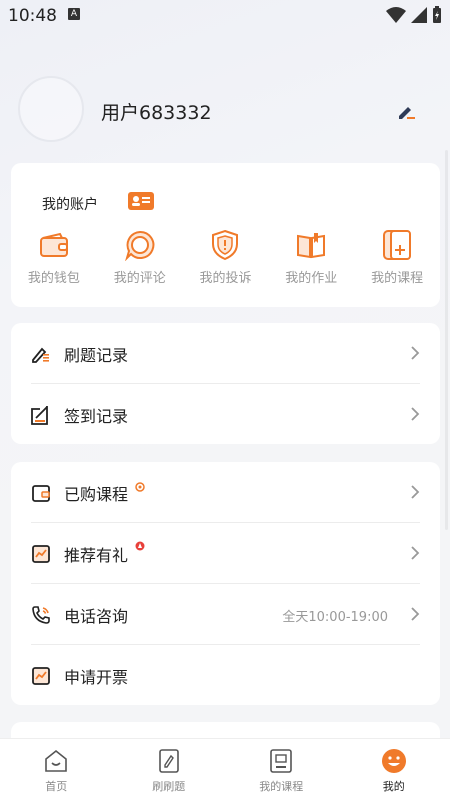 This screenshot has width=450, height=800. What do you see at coordinates (141, 201) in the screenshot?
I see `id-card-icon` at bounding box center [141, 201].